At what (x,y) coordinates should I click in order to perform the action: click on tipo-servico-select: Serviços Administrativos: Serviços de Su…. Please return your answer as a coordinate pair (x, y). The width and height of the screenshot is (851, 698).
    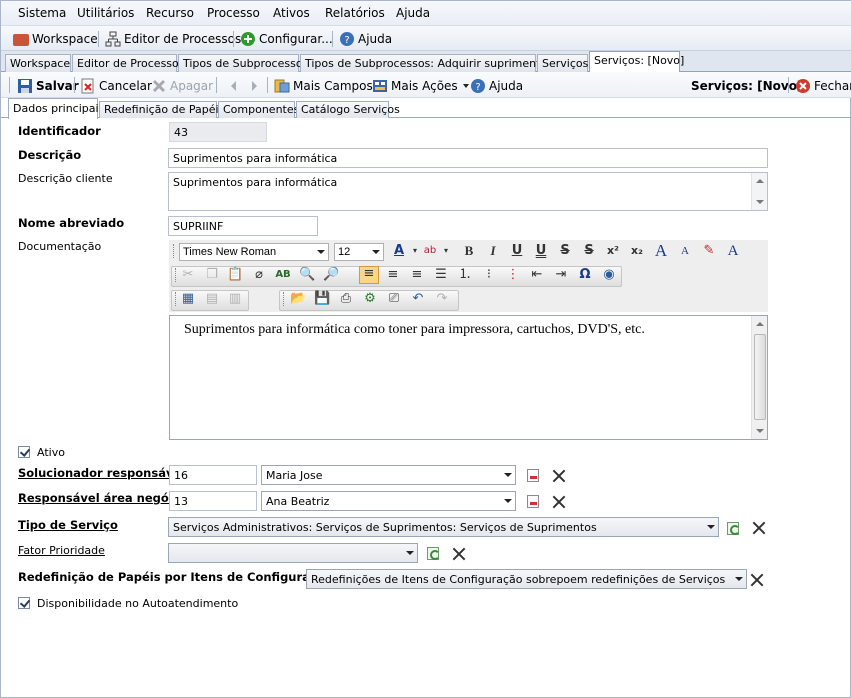
    Looking at the image, I should click on (443, 527).